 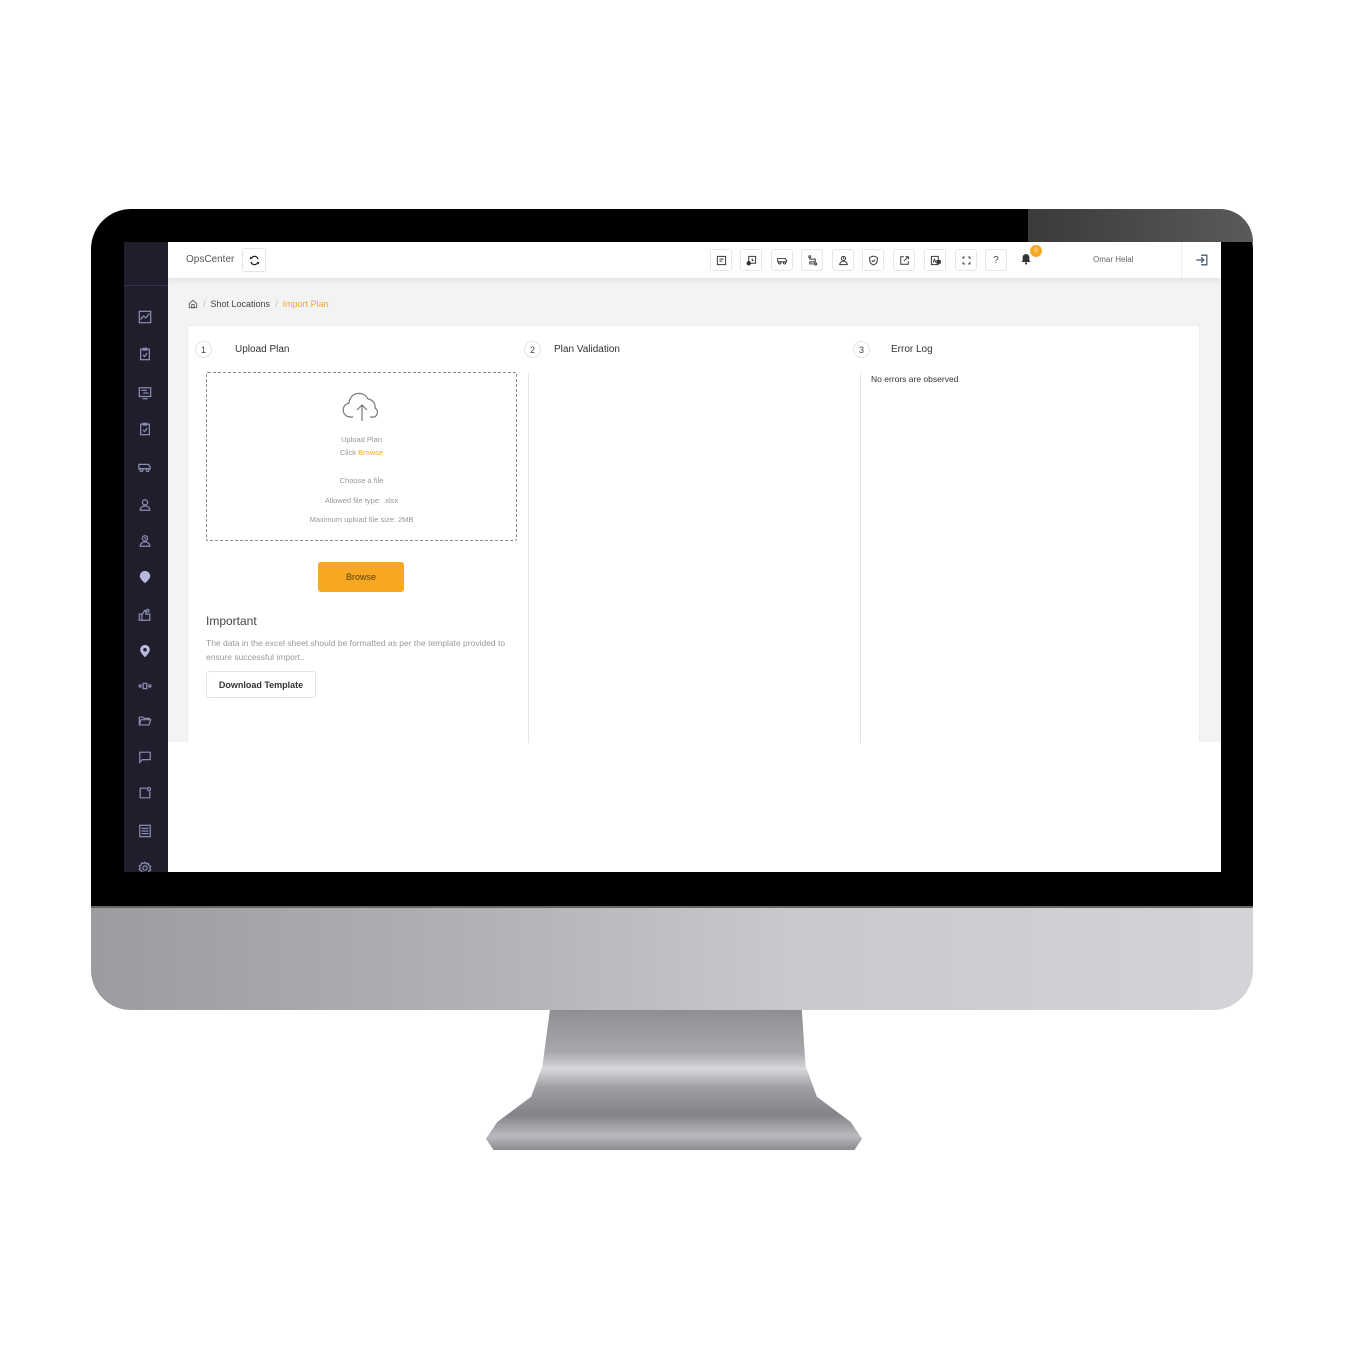 I want to click on user-name: Omar Helal, so click(x=1113, y=259).